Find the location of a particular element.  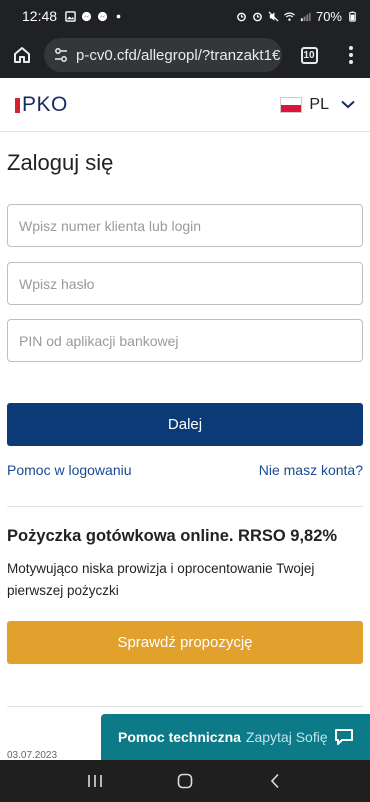

chevron-down-icon is located at coordinates (348, 104).